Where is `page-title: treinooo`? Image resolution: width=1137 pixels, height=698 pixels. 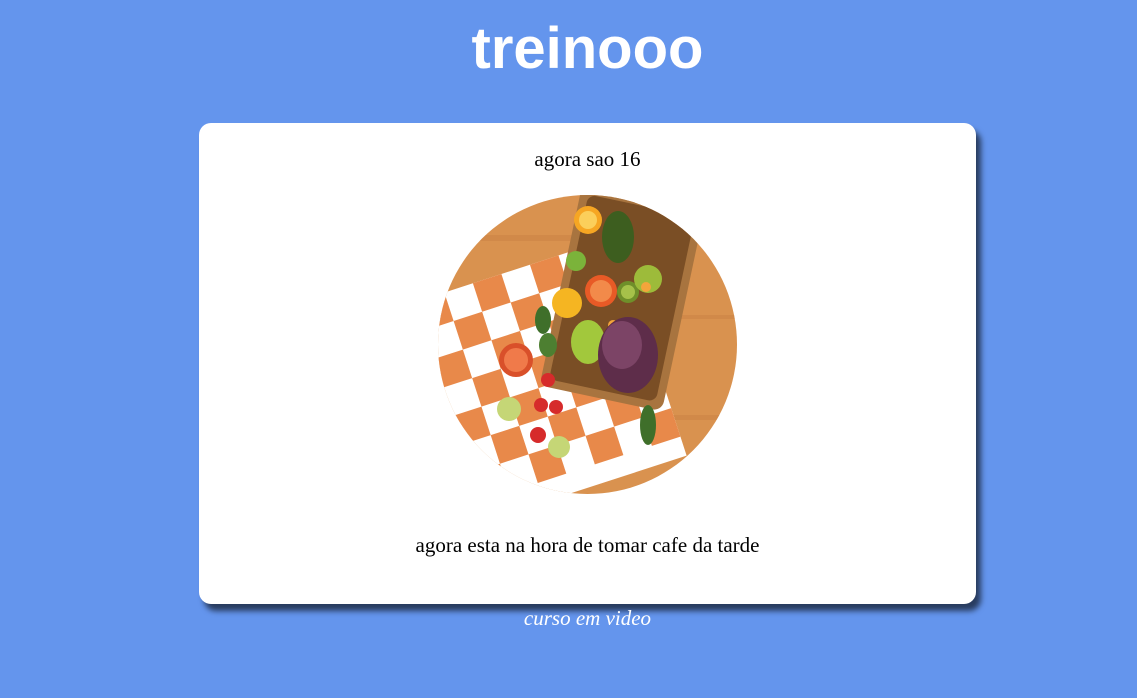
page-title: treinooo is located at coordinates (587, 48).